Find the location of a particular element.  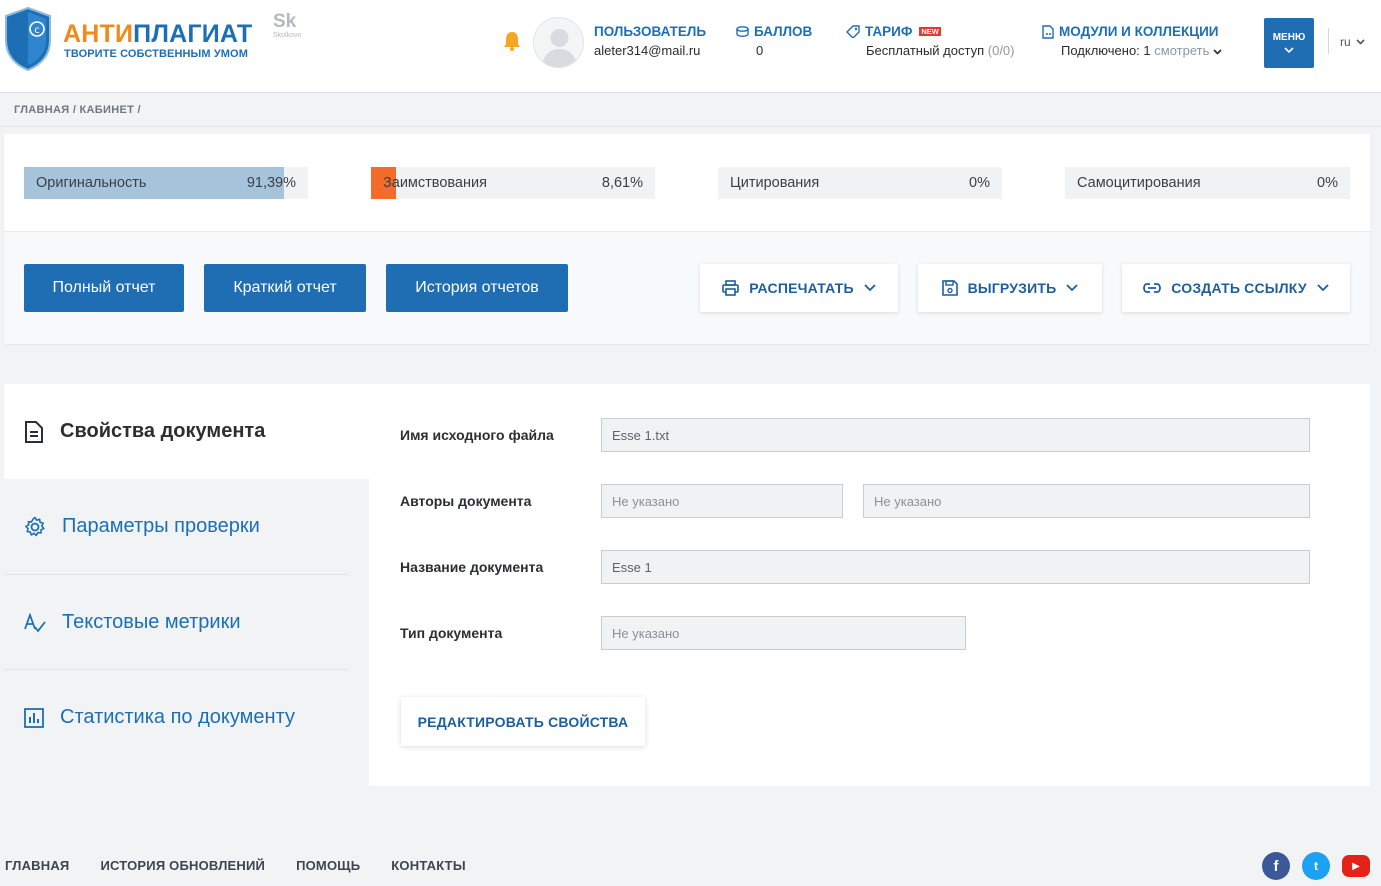

facebook-icon: f is located at coordinates (1276, 866).